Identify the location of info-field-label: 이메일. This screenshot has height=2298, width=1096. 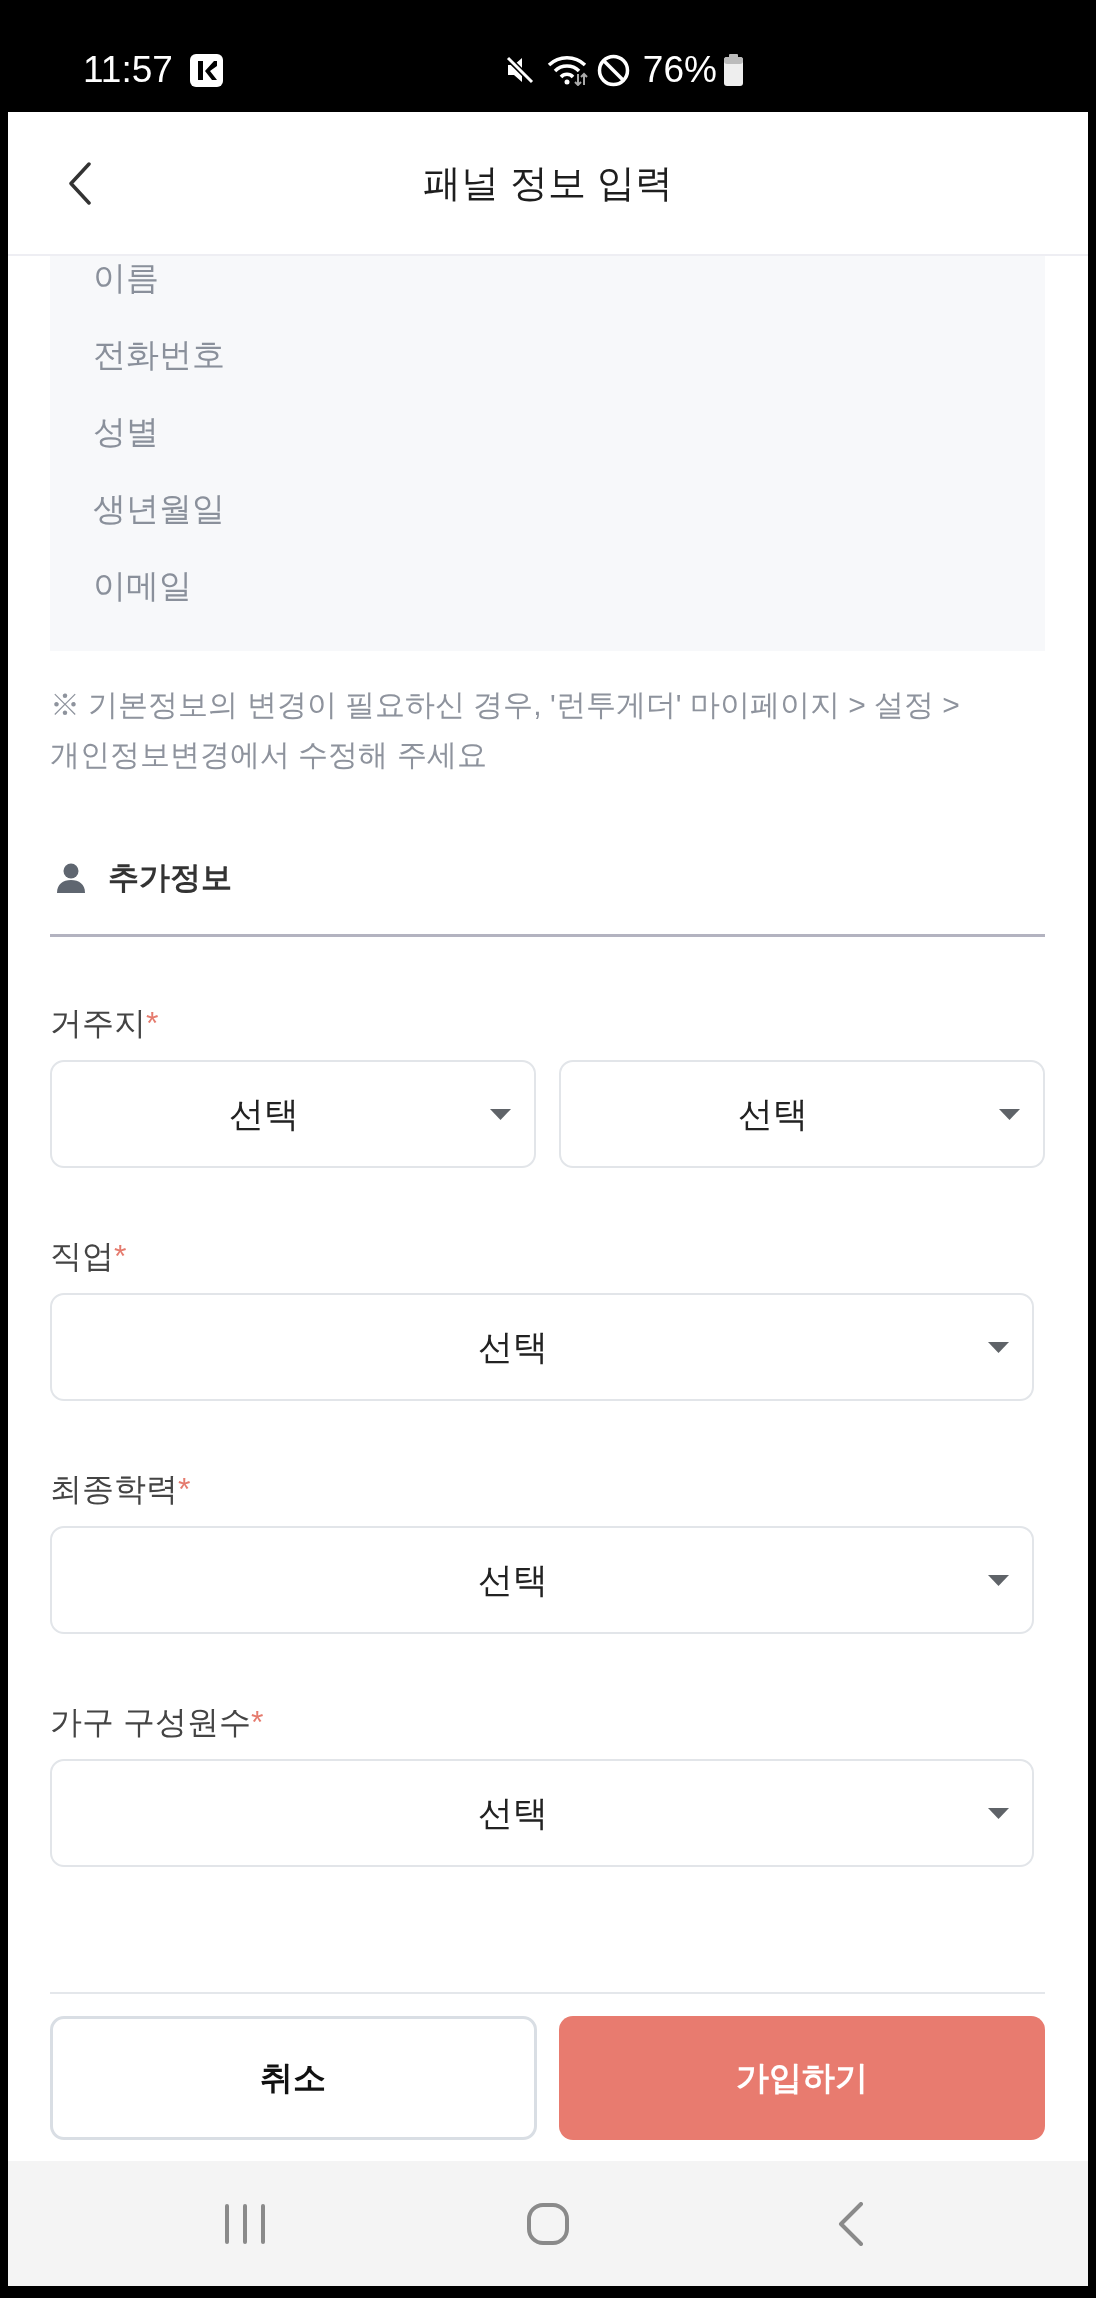
(142, 586).